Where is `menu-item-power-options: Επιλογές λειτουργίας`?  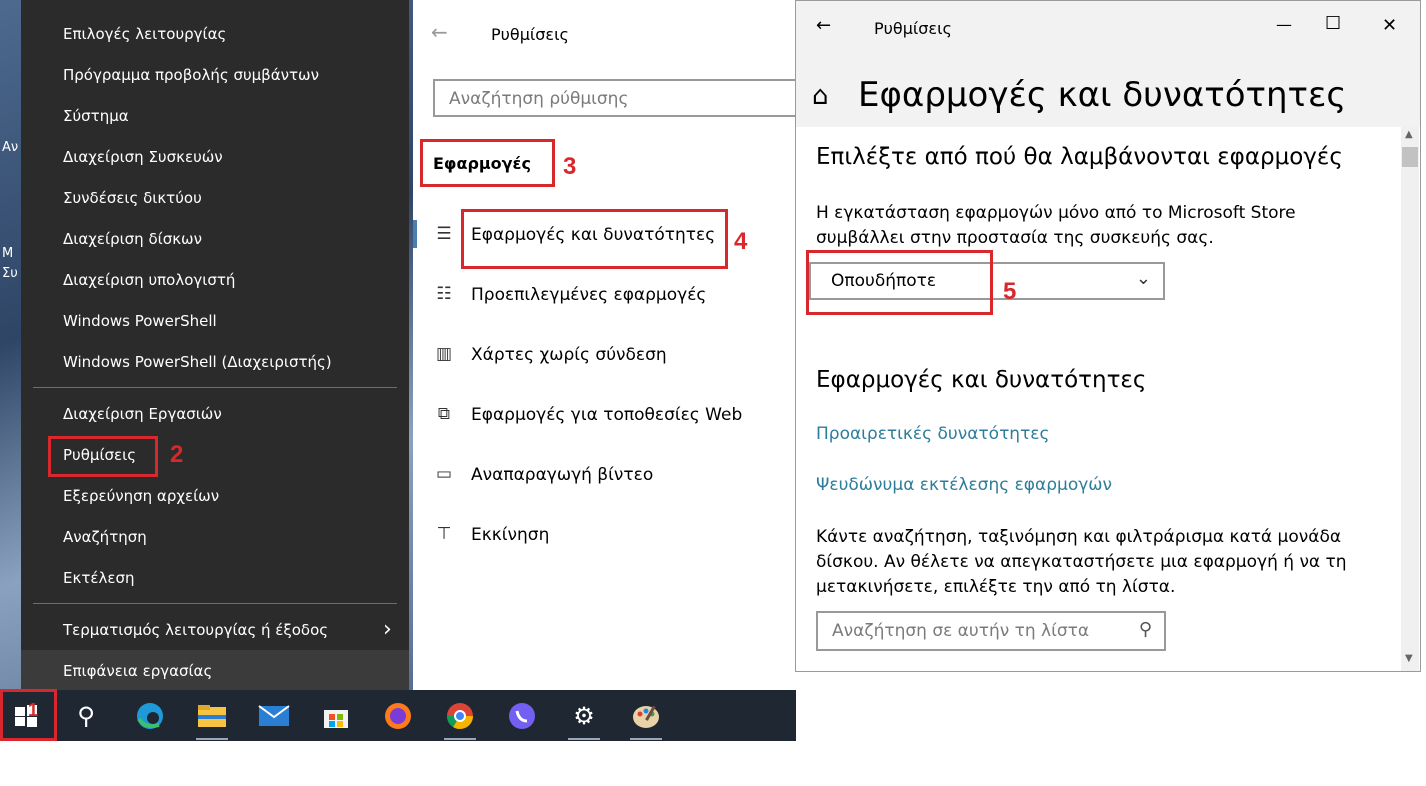
menu-item-power-options: Επιλογές λειτουργίας is located at coordinates (144, 34).